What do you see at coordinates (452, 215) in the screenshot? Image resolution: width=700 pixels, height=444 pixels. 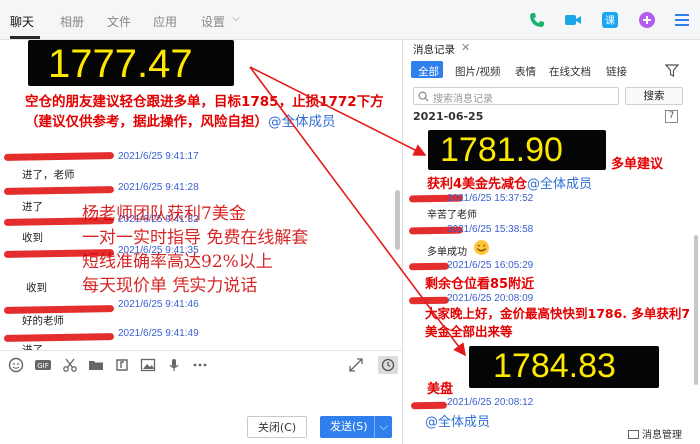 I see `message-text: 辛苦了老师` at bounding box center [452, 215].